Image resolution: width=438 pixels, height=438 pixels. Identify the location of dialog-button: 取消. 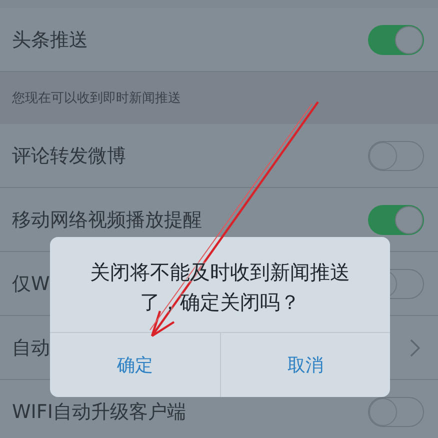
(305, 365).